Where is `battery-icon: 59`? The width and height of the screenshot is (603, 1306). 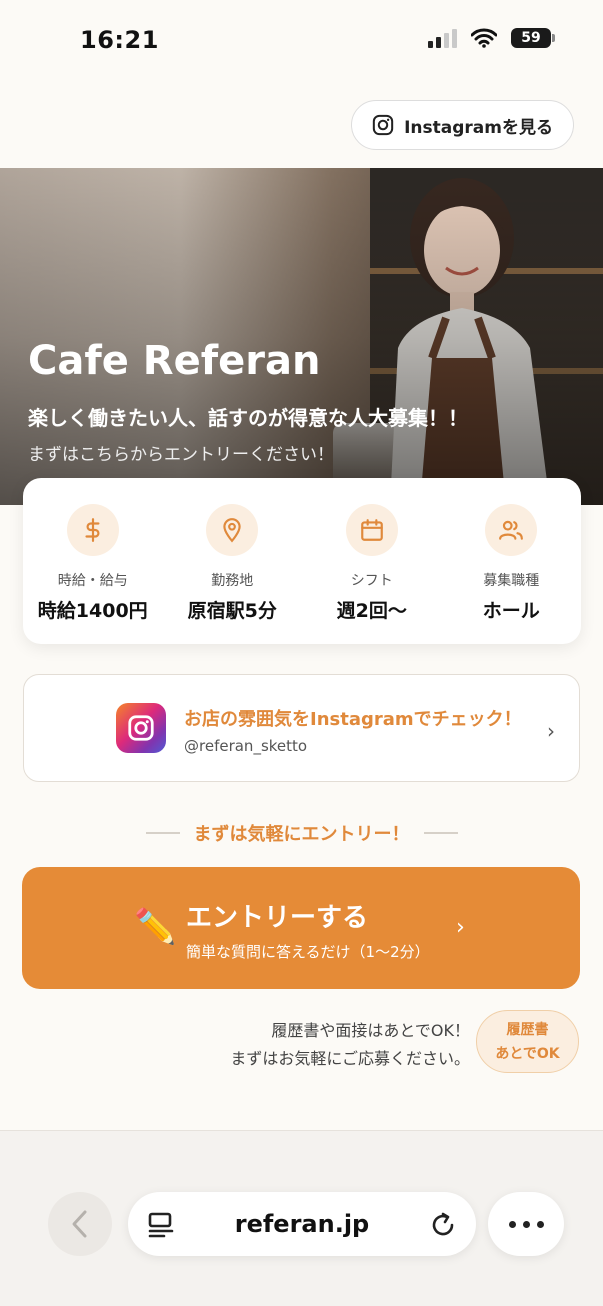
battery-icon: 59 is located at coordinates (533, 38).